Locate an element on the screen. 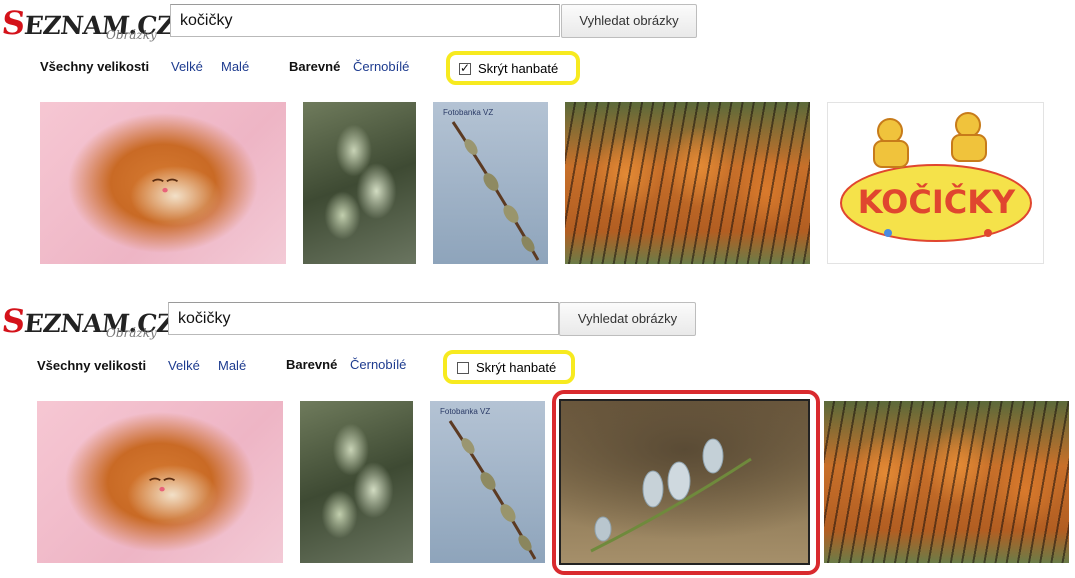 This screenshot has height=578, width=1075. catkins-closeup-icon is located at coordinates (671, 495).